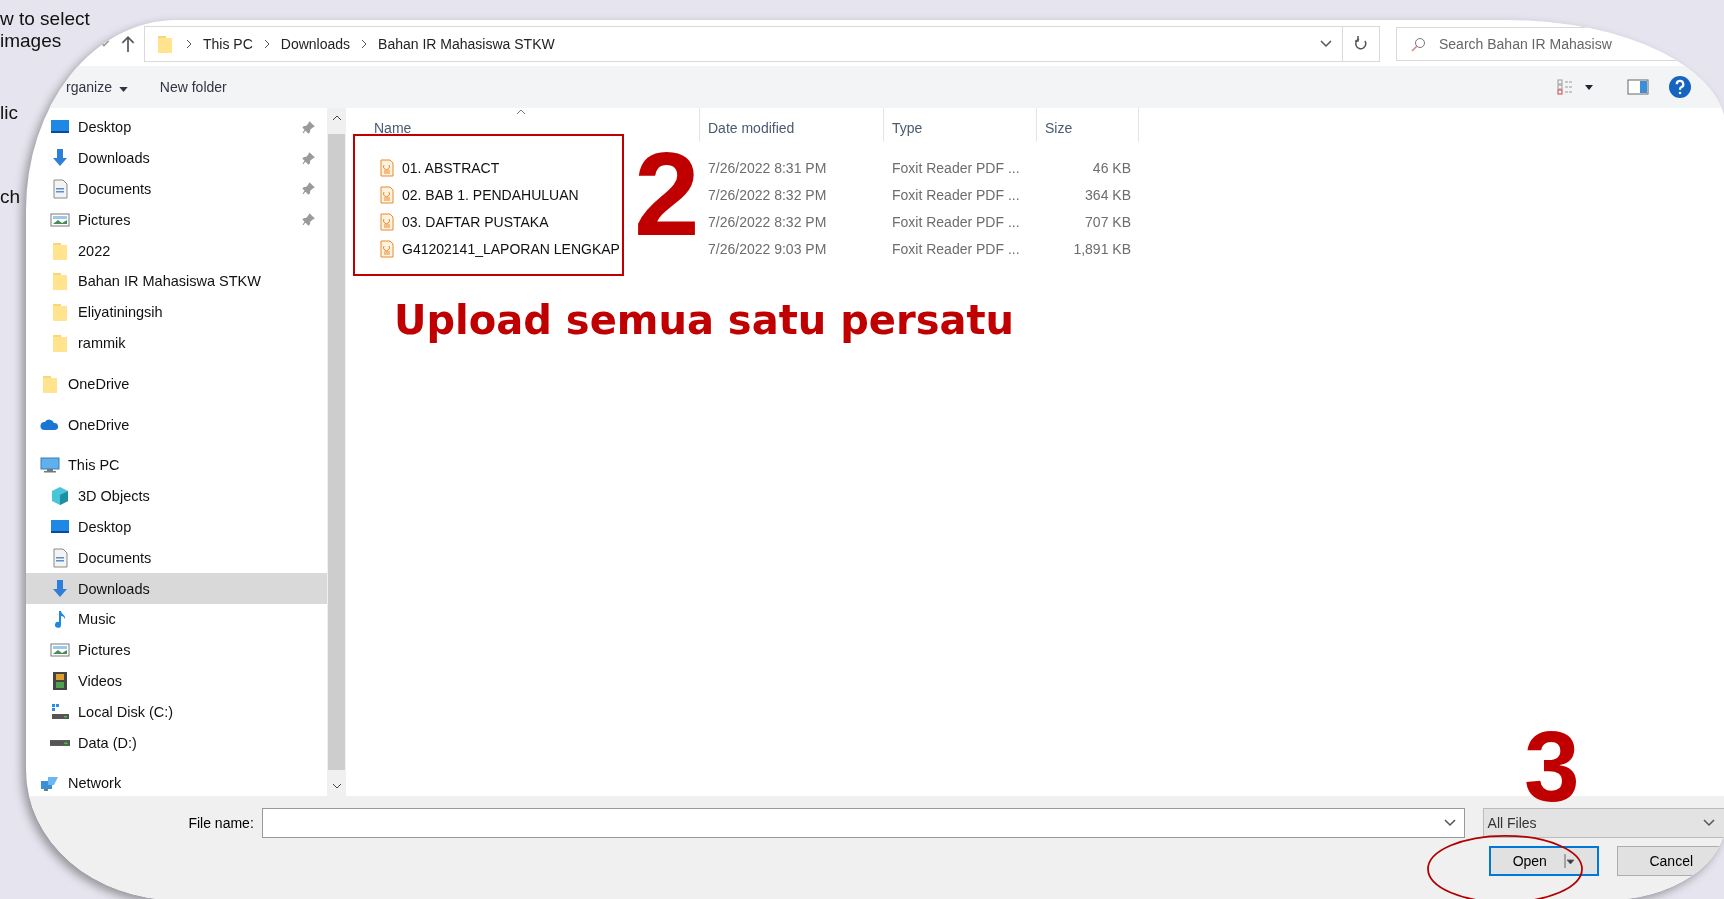 This screenshot has width=1724, height=899. Describe the element at coordinates (176, 250) in the screenshot. I see `sidebar-item: 2022` at that location.